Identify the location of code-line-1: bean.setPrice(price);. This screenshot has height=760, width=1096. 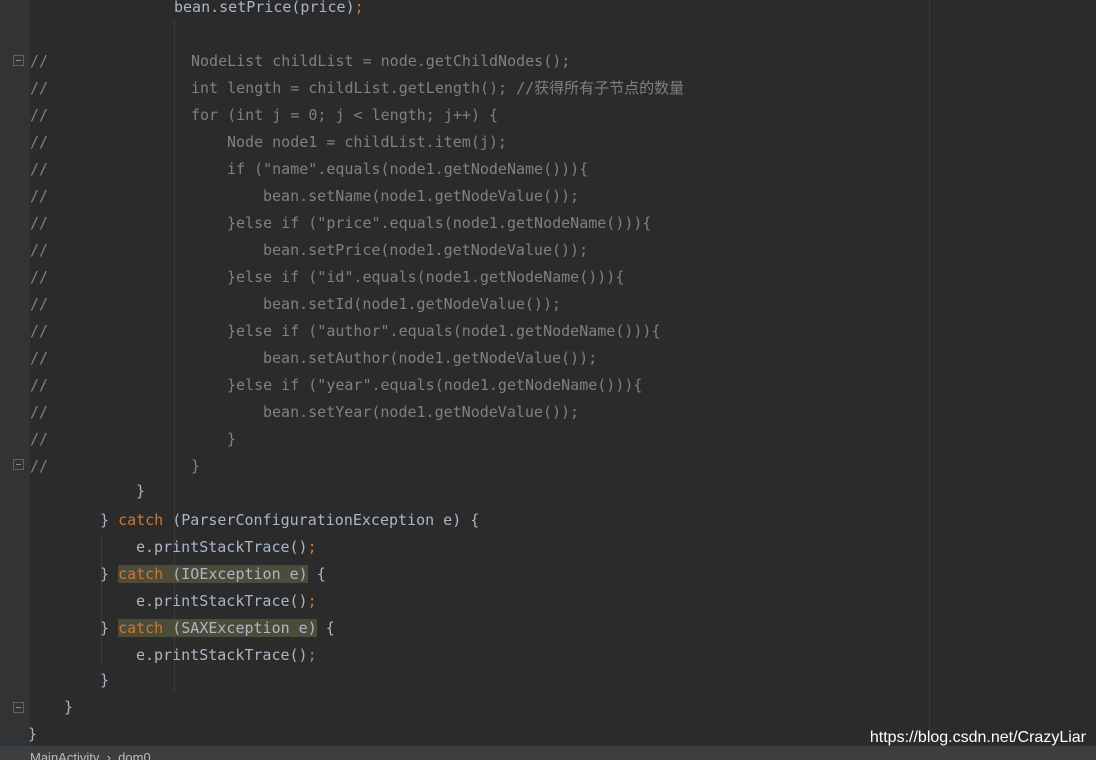
(269, 8).